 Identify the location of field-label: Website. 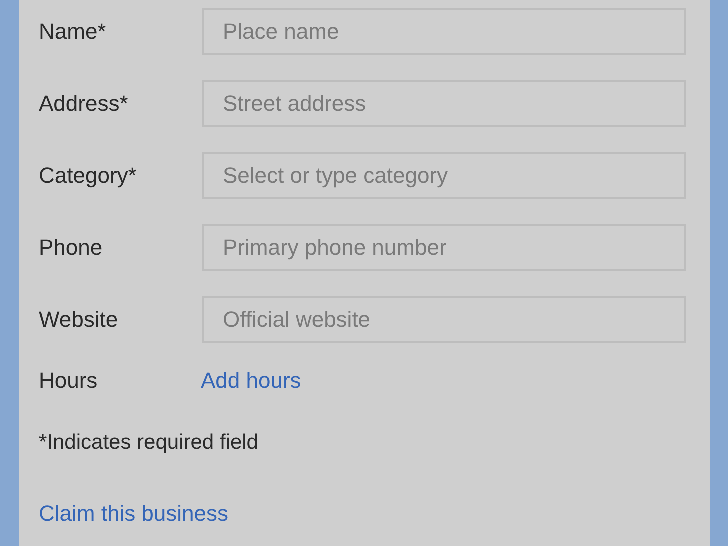
(79, 320).